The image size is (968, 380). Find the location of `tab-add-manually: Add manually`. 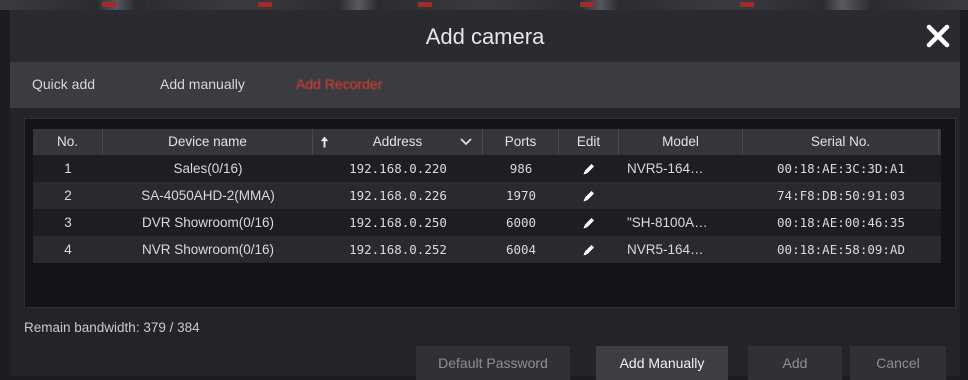

tab-add-manually: Add manually is located at coordinates (202, 84).